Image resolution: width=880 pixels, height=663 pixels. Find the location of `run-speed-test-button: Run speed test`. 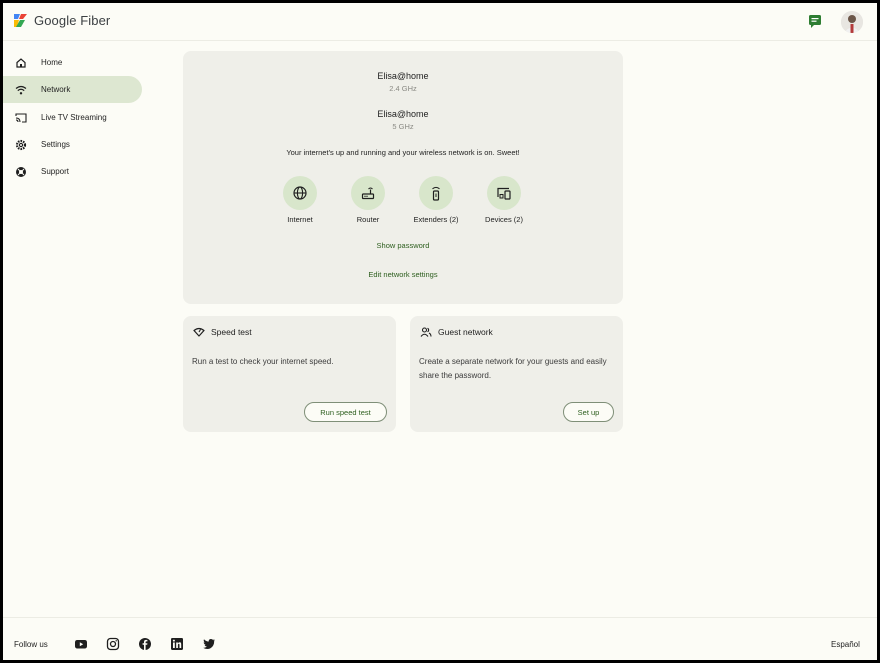

run-speed-test-button: Run speed test is located at coordinates (345, 412).